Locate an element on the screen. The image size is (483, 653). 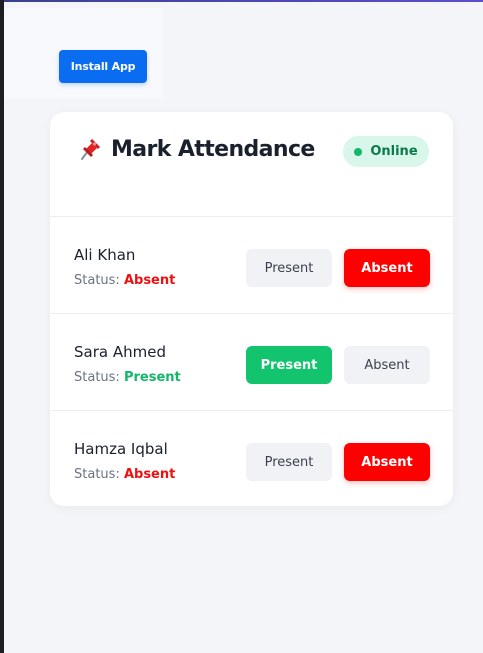
student-status: Status: Present is located at coordinates (127, 377).